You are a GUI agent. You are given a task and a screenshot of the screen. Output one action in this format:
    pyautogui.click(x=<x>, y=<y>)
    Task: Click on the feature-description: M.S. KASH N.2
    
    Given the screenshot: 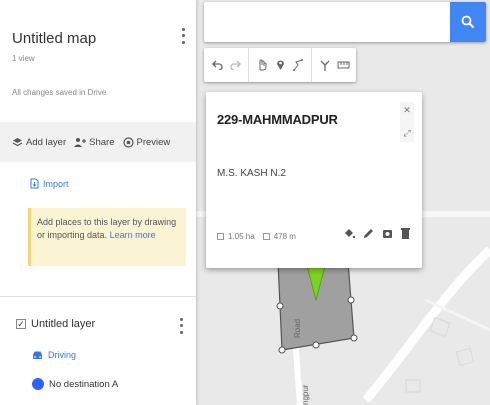 What is the action you would take?
    pyautogui.click(x=251, y=173)
    